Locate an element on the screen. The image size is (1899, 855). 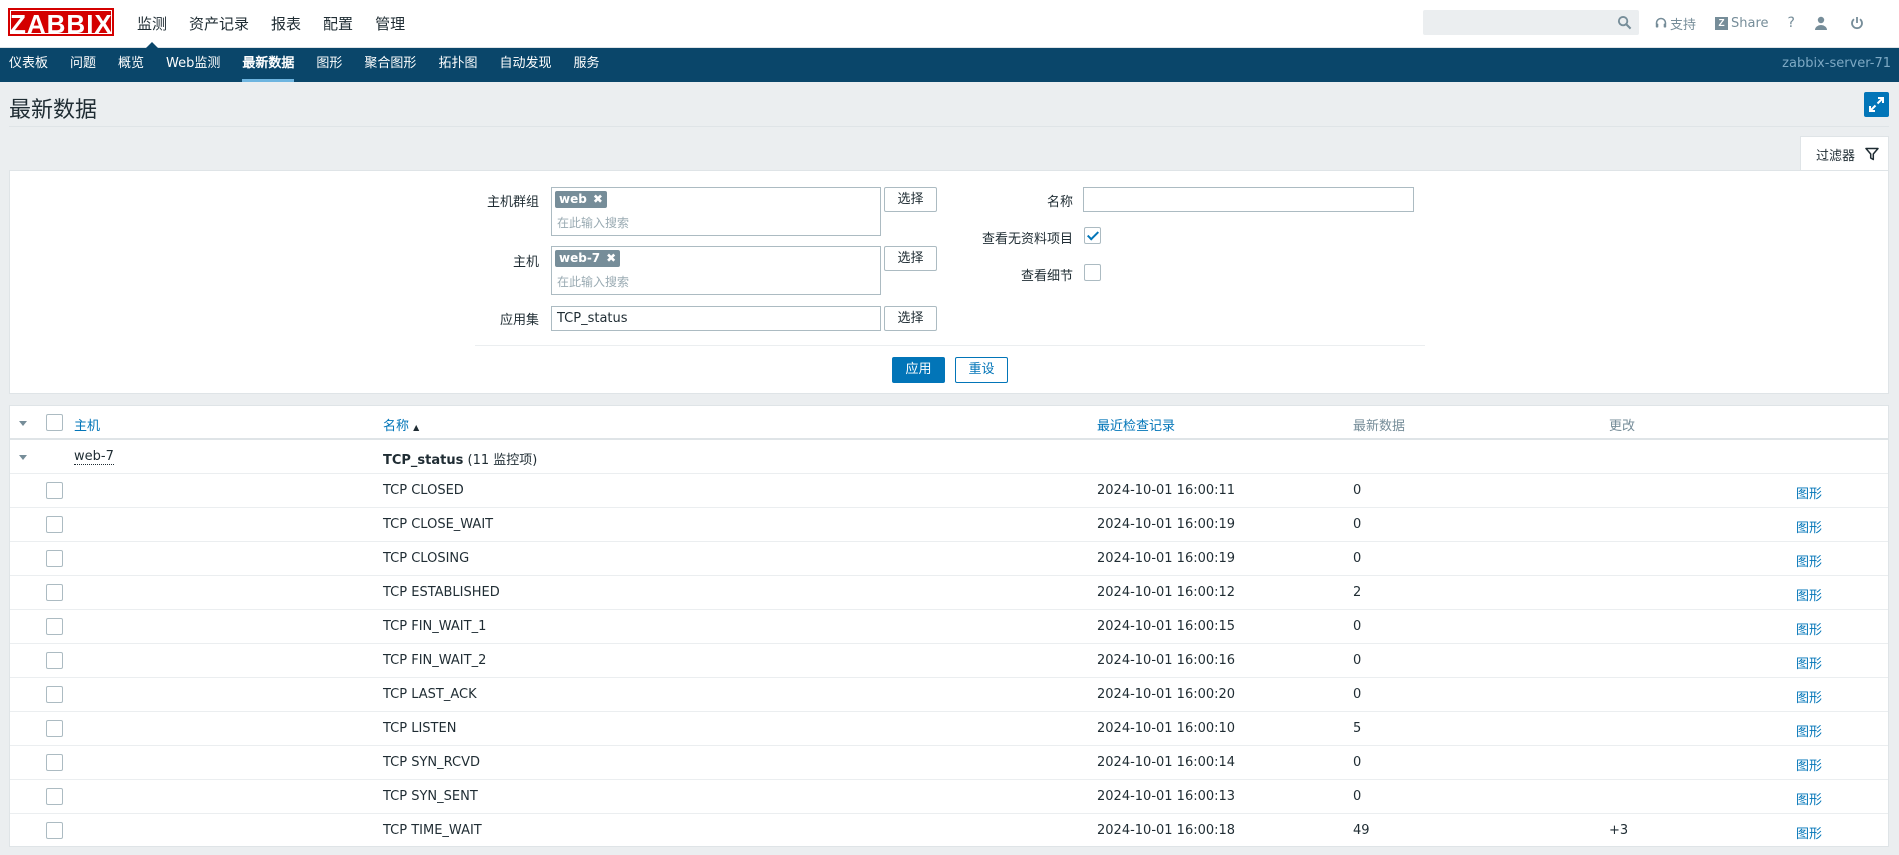
apply-button: 应用 is located at coordinates (918, 370).